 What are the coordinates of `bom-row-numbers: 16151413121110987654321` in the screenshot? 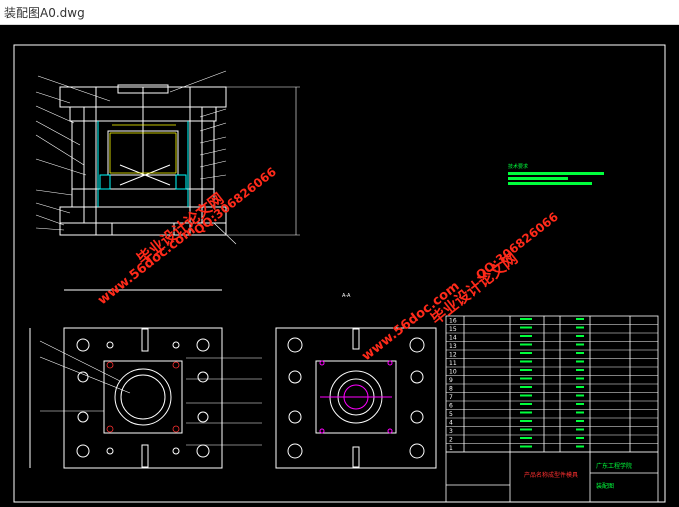 It's located at (453, 385).